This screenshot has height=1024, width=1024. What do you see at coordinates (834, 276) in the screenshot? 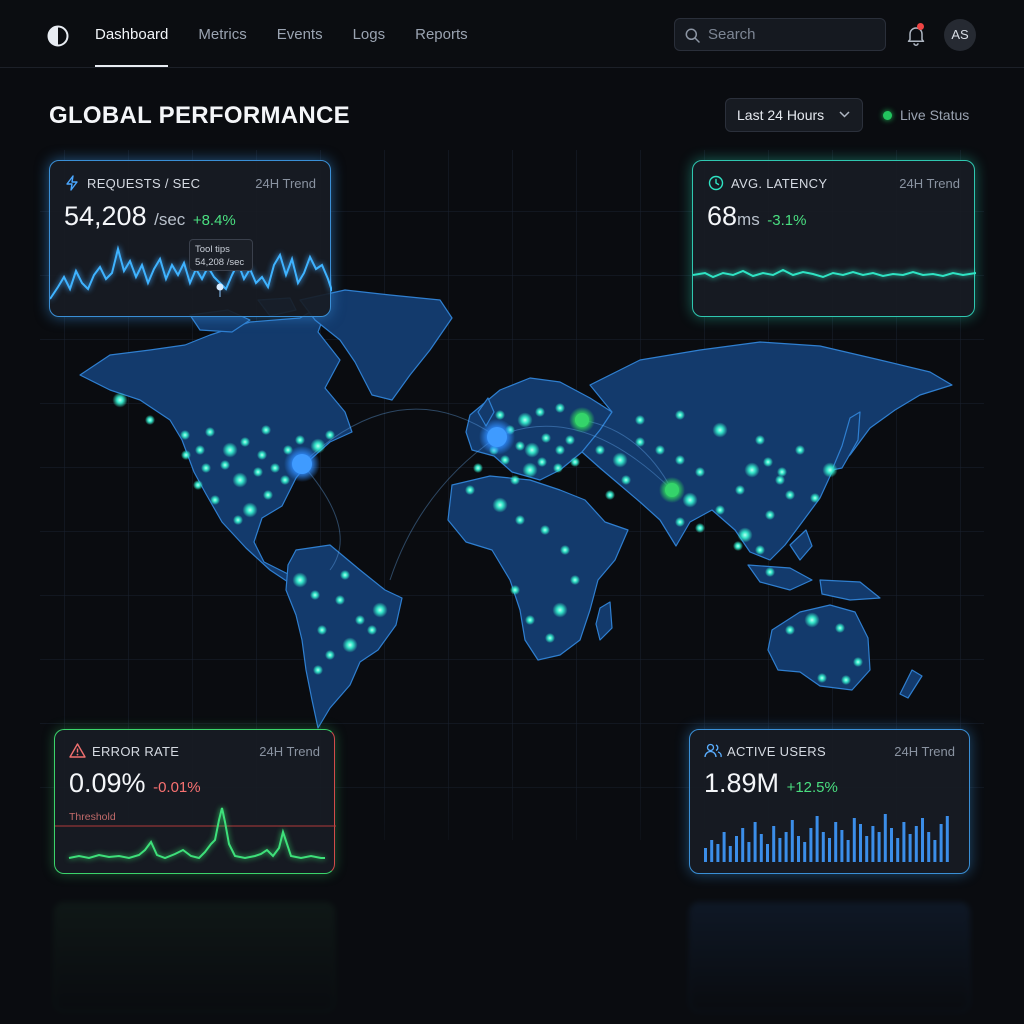
I see `latency-sparkline` at bounding box center [834, 276].